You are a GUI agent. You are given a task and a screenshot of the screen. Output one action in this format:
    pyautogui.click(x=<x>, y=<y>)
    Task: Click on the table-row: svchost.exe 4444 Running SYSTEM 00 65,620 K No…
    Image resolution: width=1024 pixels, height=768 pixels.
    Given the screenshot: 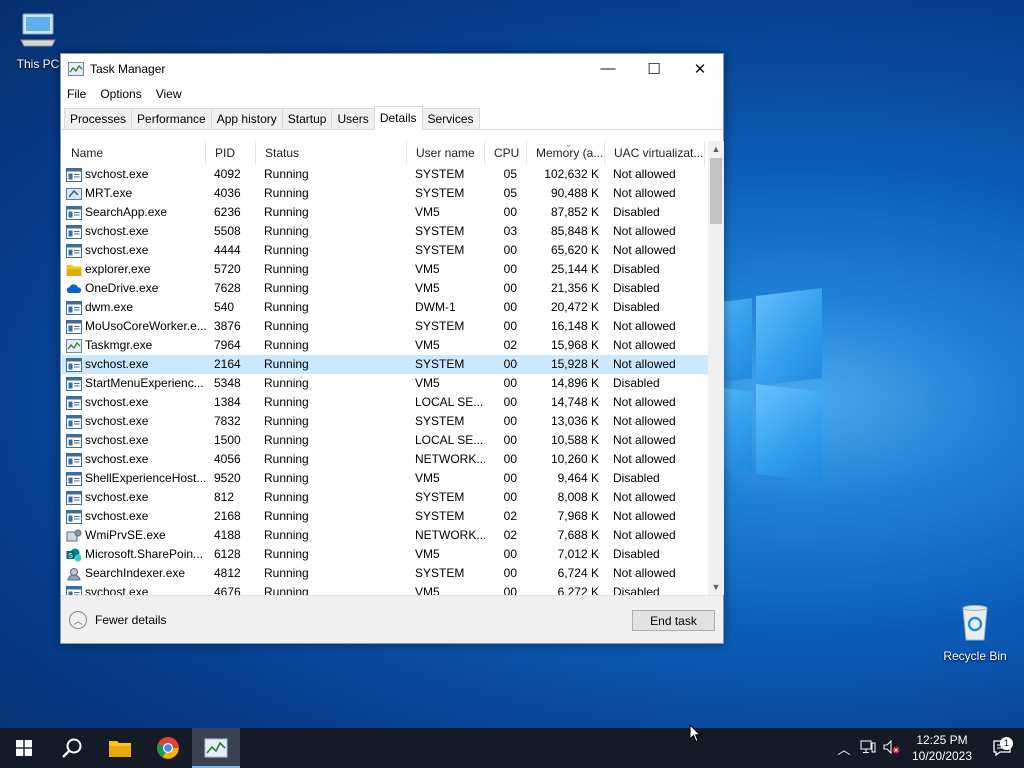 What is the action you would take?
    pyautogui.click(x=385, y=250)
    